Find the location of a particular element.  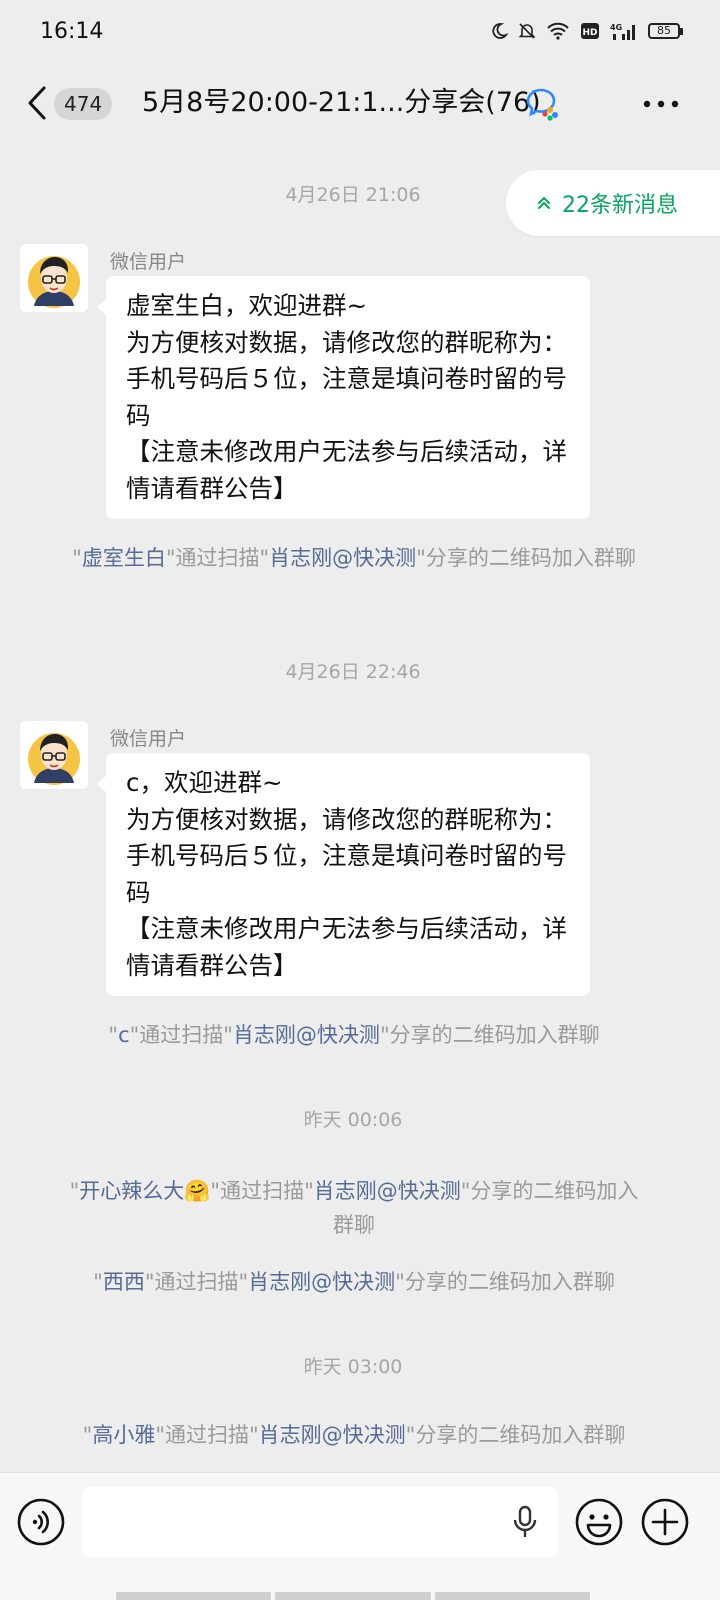

plus-button is located at coordinates (665, 1522).